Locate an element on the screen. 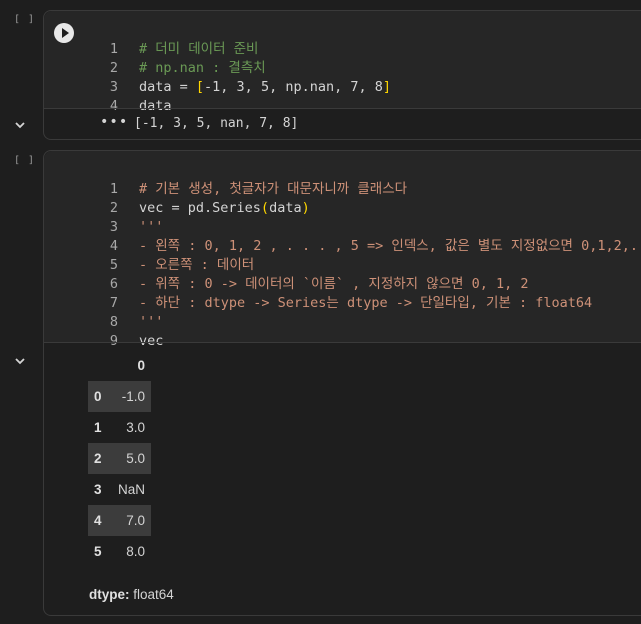 This screenshot has width=641, height=624. code-line: 5- 오른쪽 : 데이터 is located at coordinates (182, 265).